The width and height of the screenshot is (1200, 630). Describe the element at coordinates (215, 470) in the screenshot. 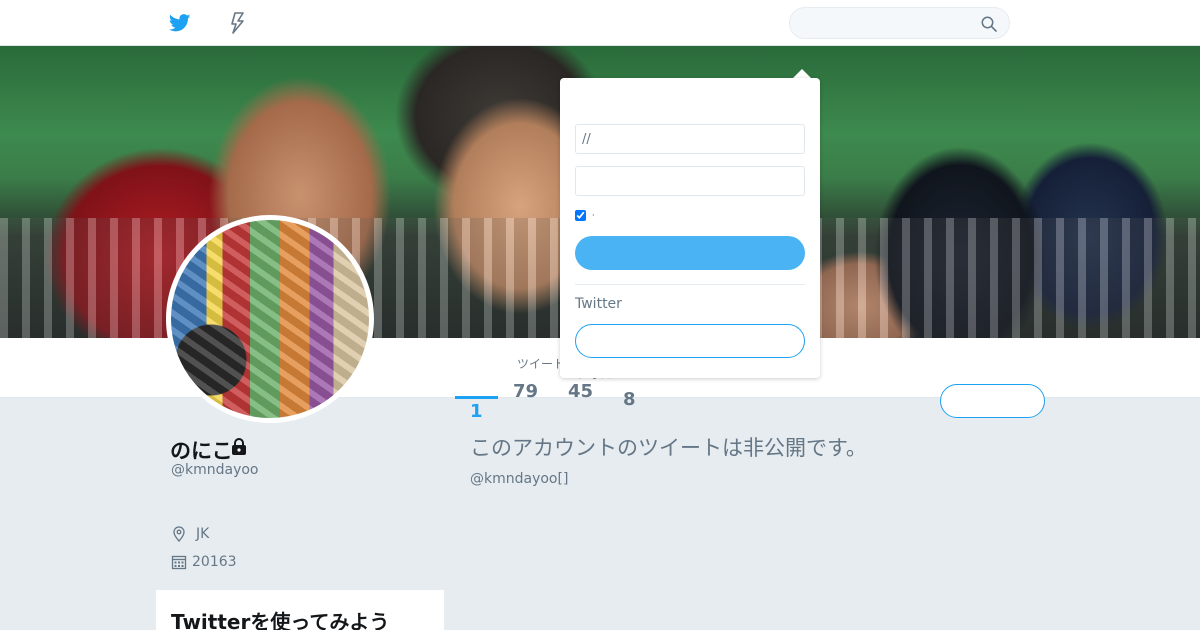

I see `profile-handle: @kmndayoo` at that location.